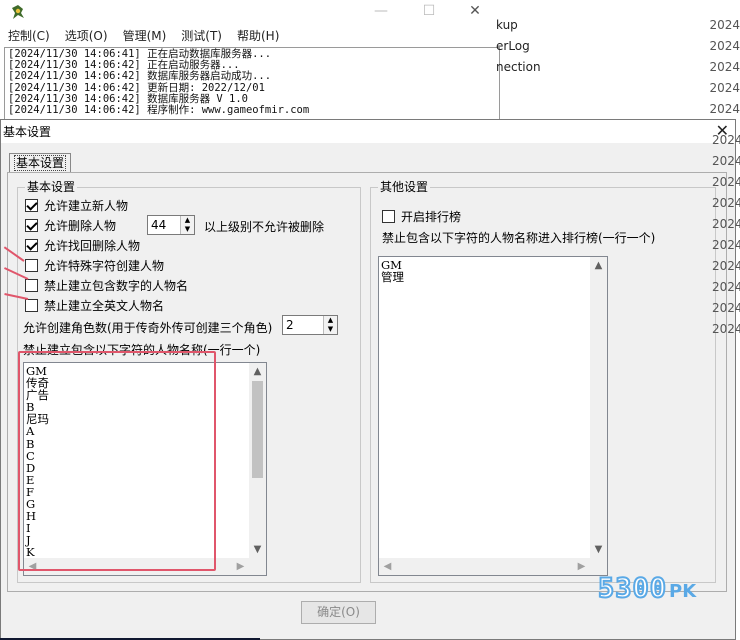 The height and width of the screenshot is (640, 740). Describe the element at coordinates (80, 225) in the screenshot. I see `checkbox-label: 允许删除人物` at that location.